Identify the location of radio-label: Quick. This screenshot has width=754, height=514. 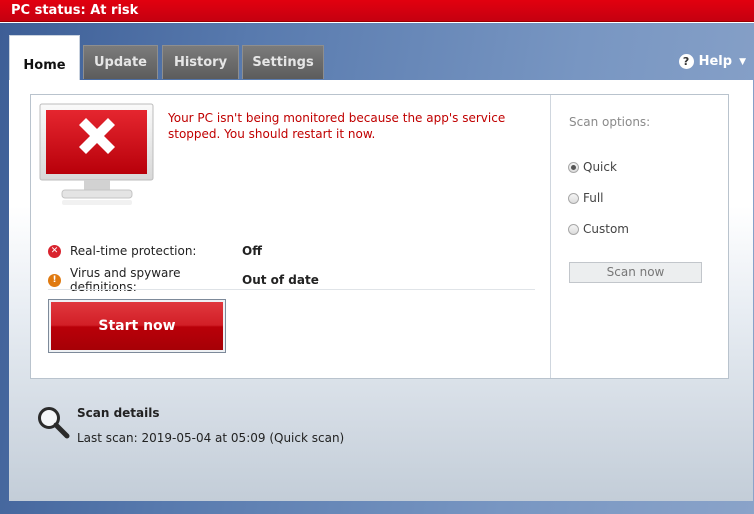
(600, 167).